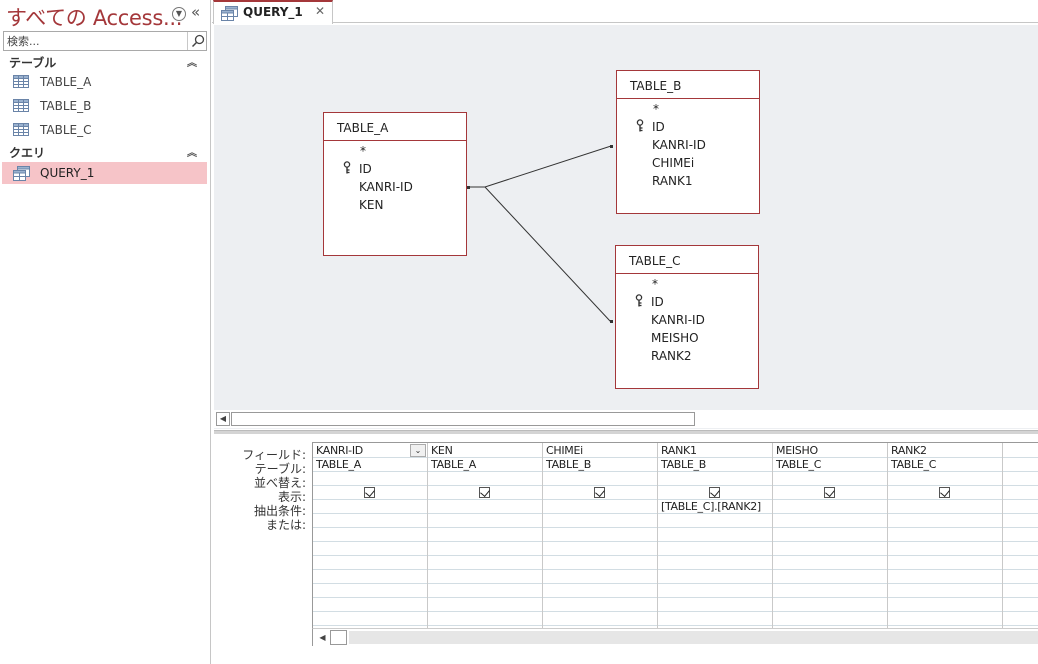 The image size is (1038, 664). Describe the element at coordinates (540, 254) in the screenshot. I see `join-line-a-c` at that location.